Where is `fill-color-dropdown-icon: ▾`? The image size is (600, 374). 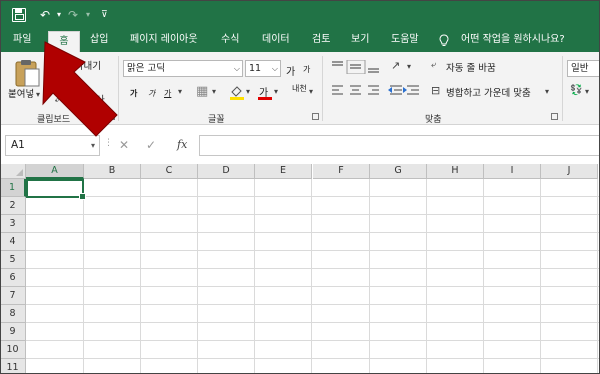 fill-color-dropdown-icon: ▾ is located at coordinates (248, 91).